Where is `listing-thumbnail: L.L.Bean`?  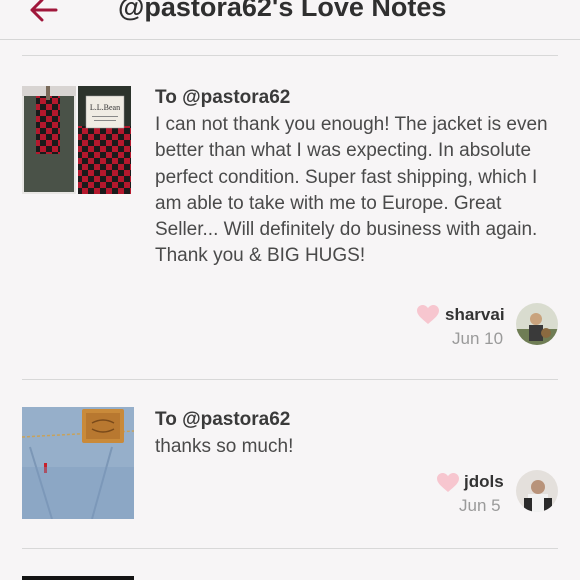 listing-thumbnail: L.L.Bean is located at coordinates (76, 140).